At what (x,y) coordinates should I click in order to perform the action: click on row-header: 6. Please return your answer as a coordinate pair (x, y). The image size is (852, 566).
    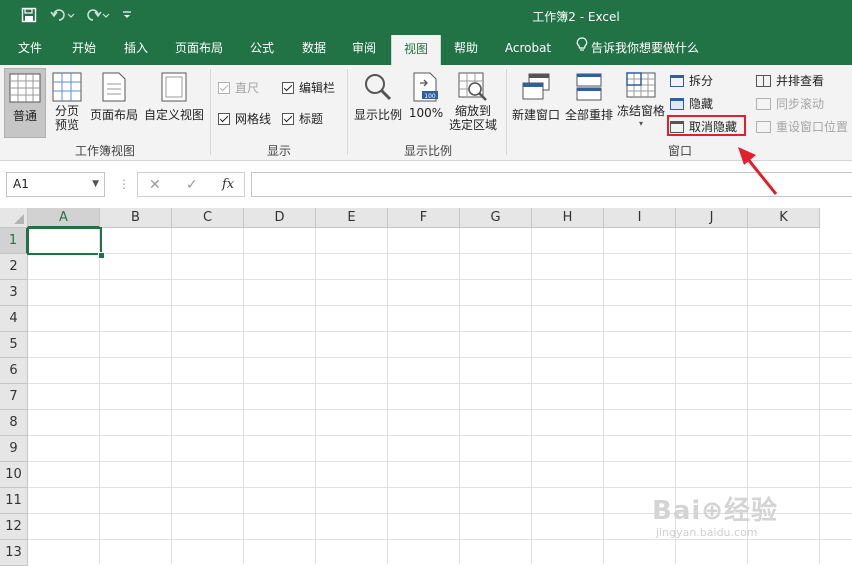
    Looking at the image, I should click on (14, 371).